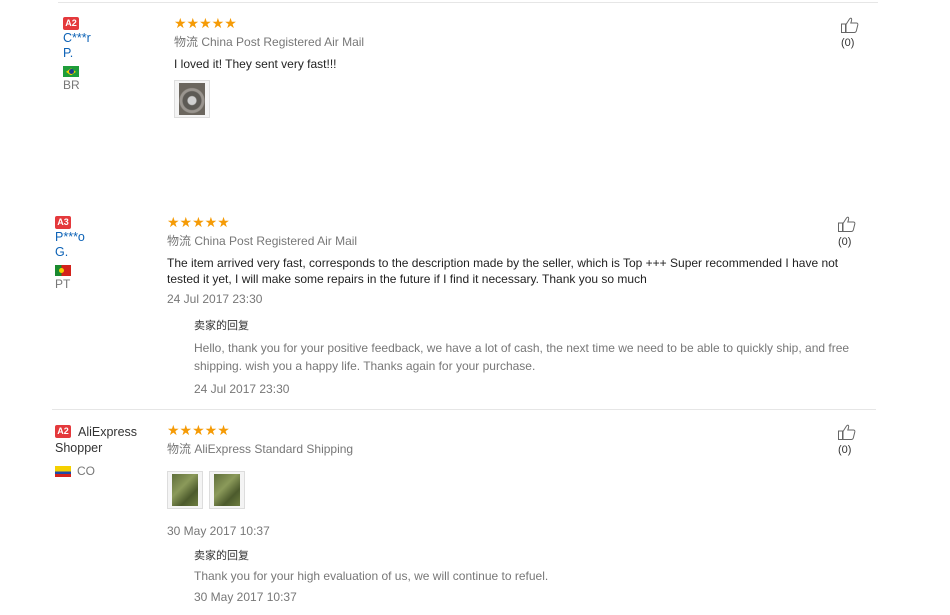 The height and width of the screenshot is (615, 950). I want to click on reviewer-country: BR, so click(77, 78).